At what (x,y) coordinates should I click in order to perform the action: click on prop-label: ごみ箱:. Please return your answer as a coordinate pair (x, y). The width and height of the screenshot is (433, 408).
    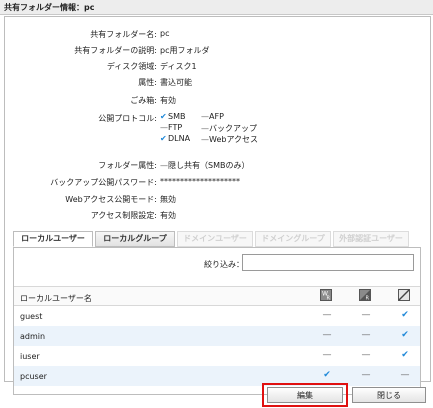
    Looking at the image, I should click on (143, 100).